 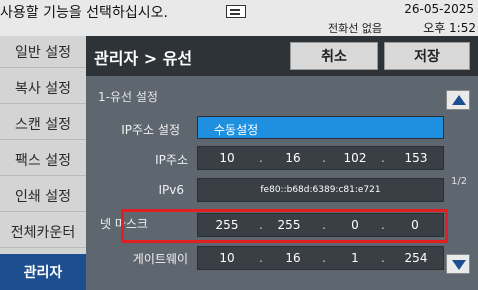 What do you see at coordinates (293, 258) in the screenshot?
I see `gateway-segment: 16` at bounding box center [293, 258].